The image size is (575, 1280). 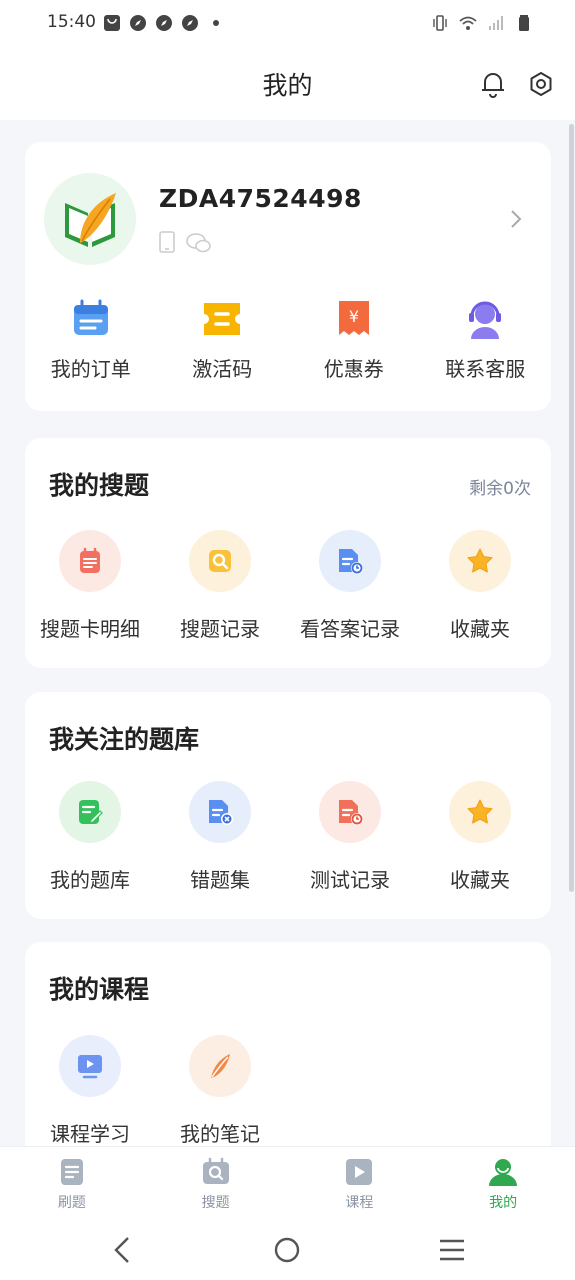 What do you see at coordinates (90, 629) in the screenshot?
I see `item-label: 搜题卡明细` at bounding box center [90, 629].